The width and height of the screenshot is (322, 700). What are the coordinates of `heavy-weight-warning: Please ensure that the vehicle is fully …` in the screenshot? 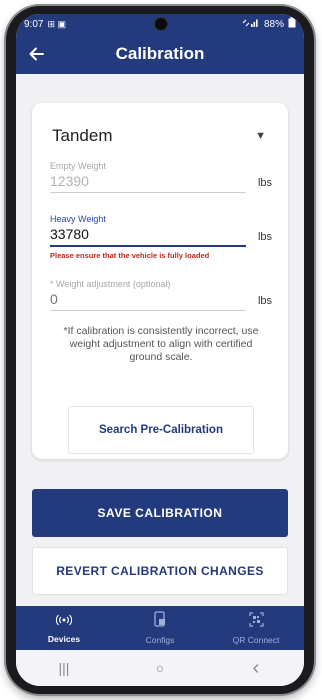 It's located at (130, 255).